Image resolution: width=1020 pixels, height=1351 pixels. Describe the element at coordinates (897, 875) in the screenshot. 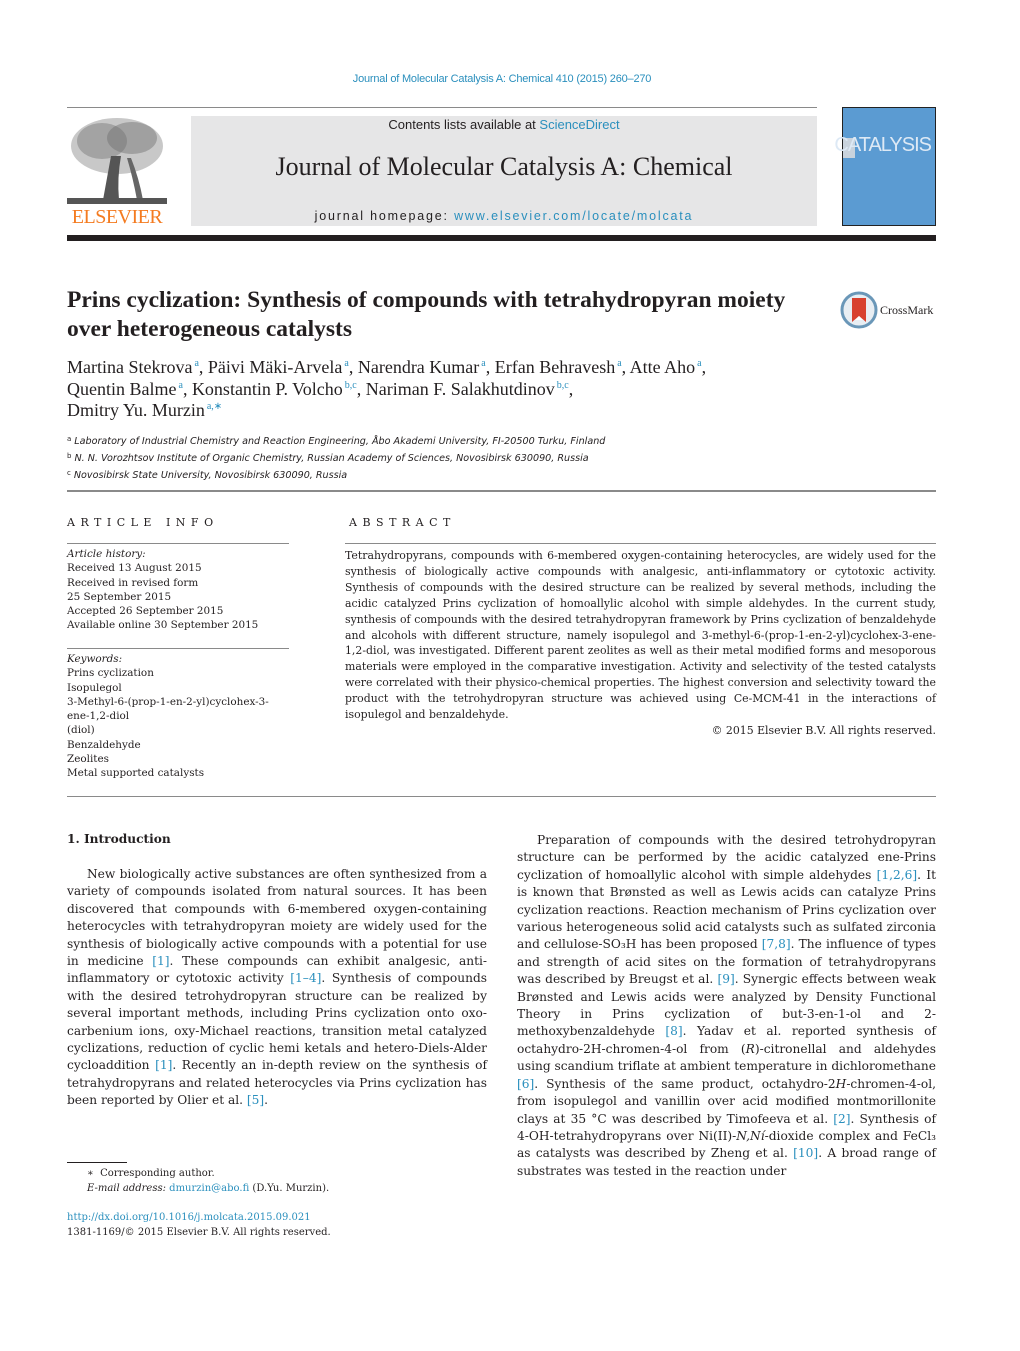

I see `citation-link: [1,2,6]` at that location.